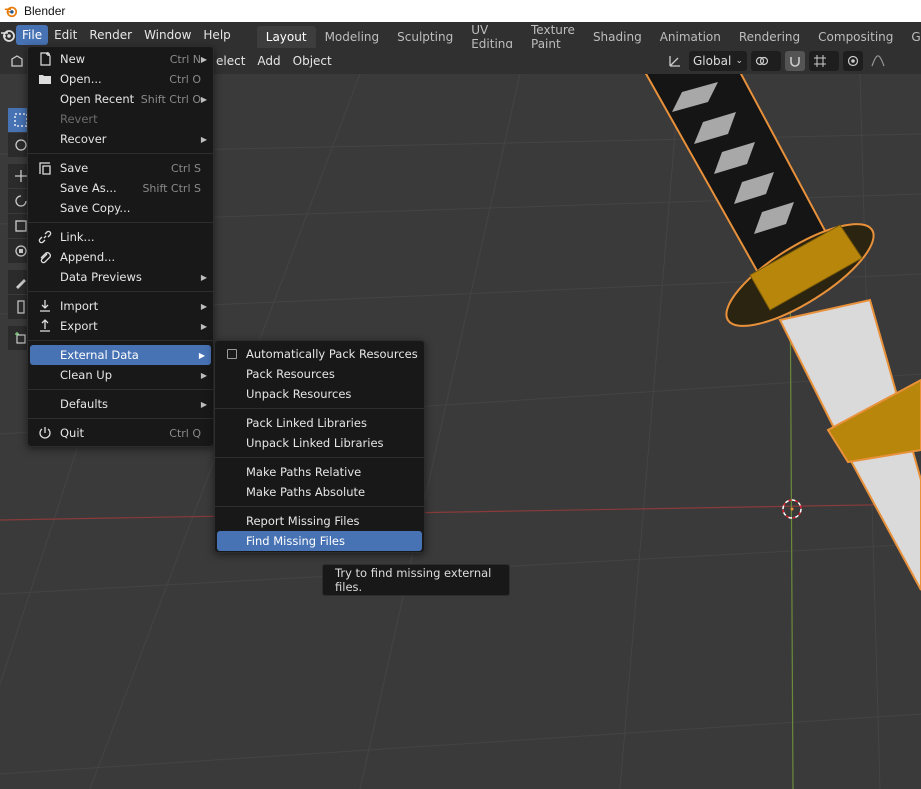  I want to click on tab-rendering: Rendering, so click(769, 37).